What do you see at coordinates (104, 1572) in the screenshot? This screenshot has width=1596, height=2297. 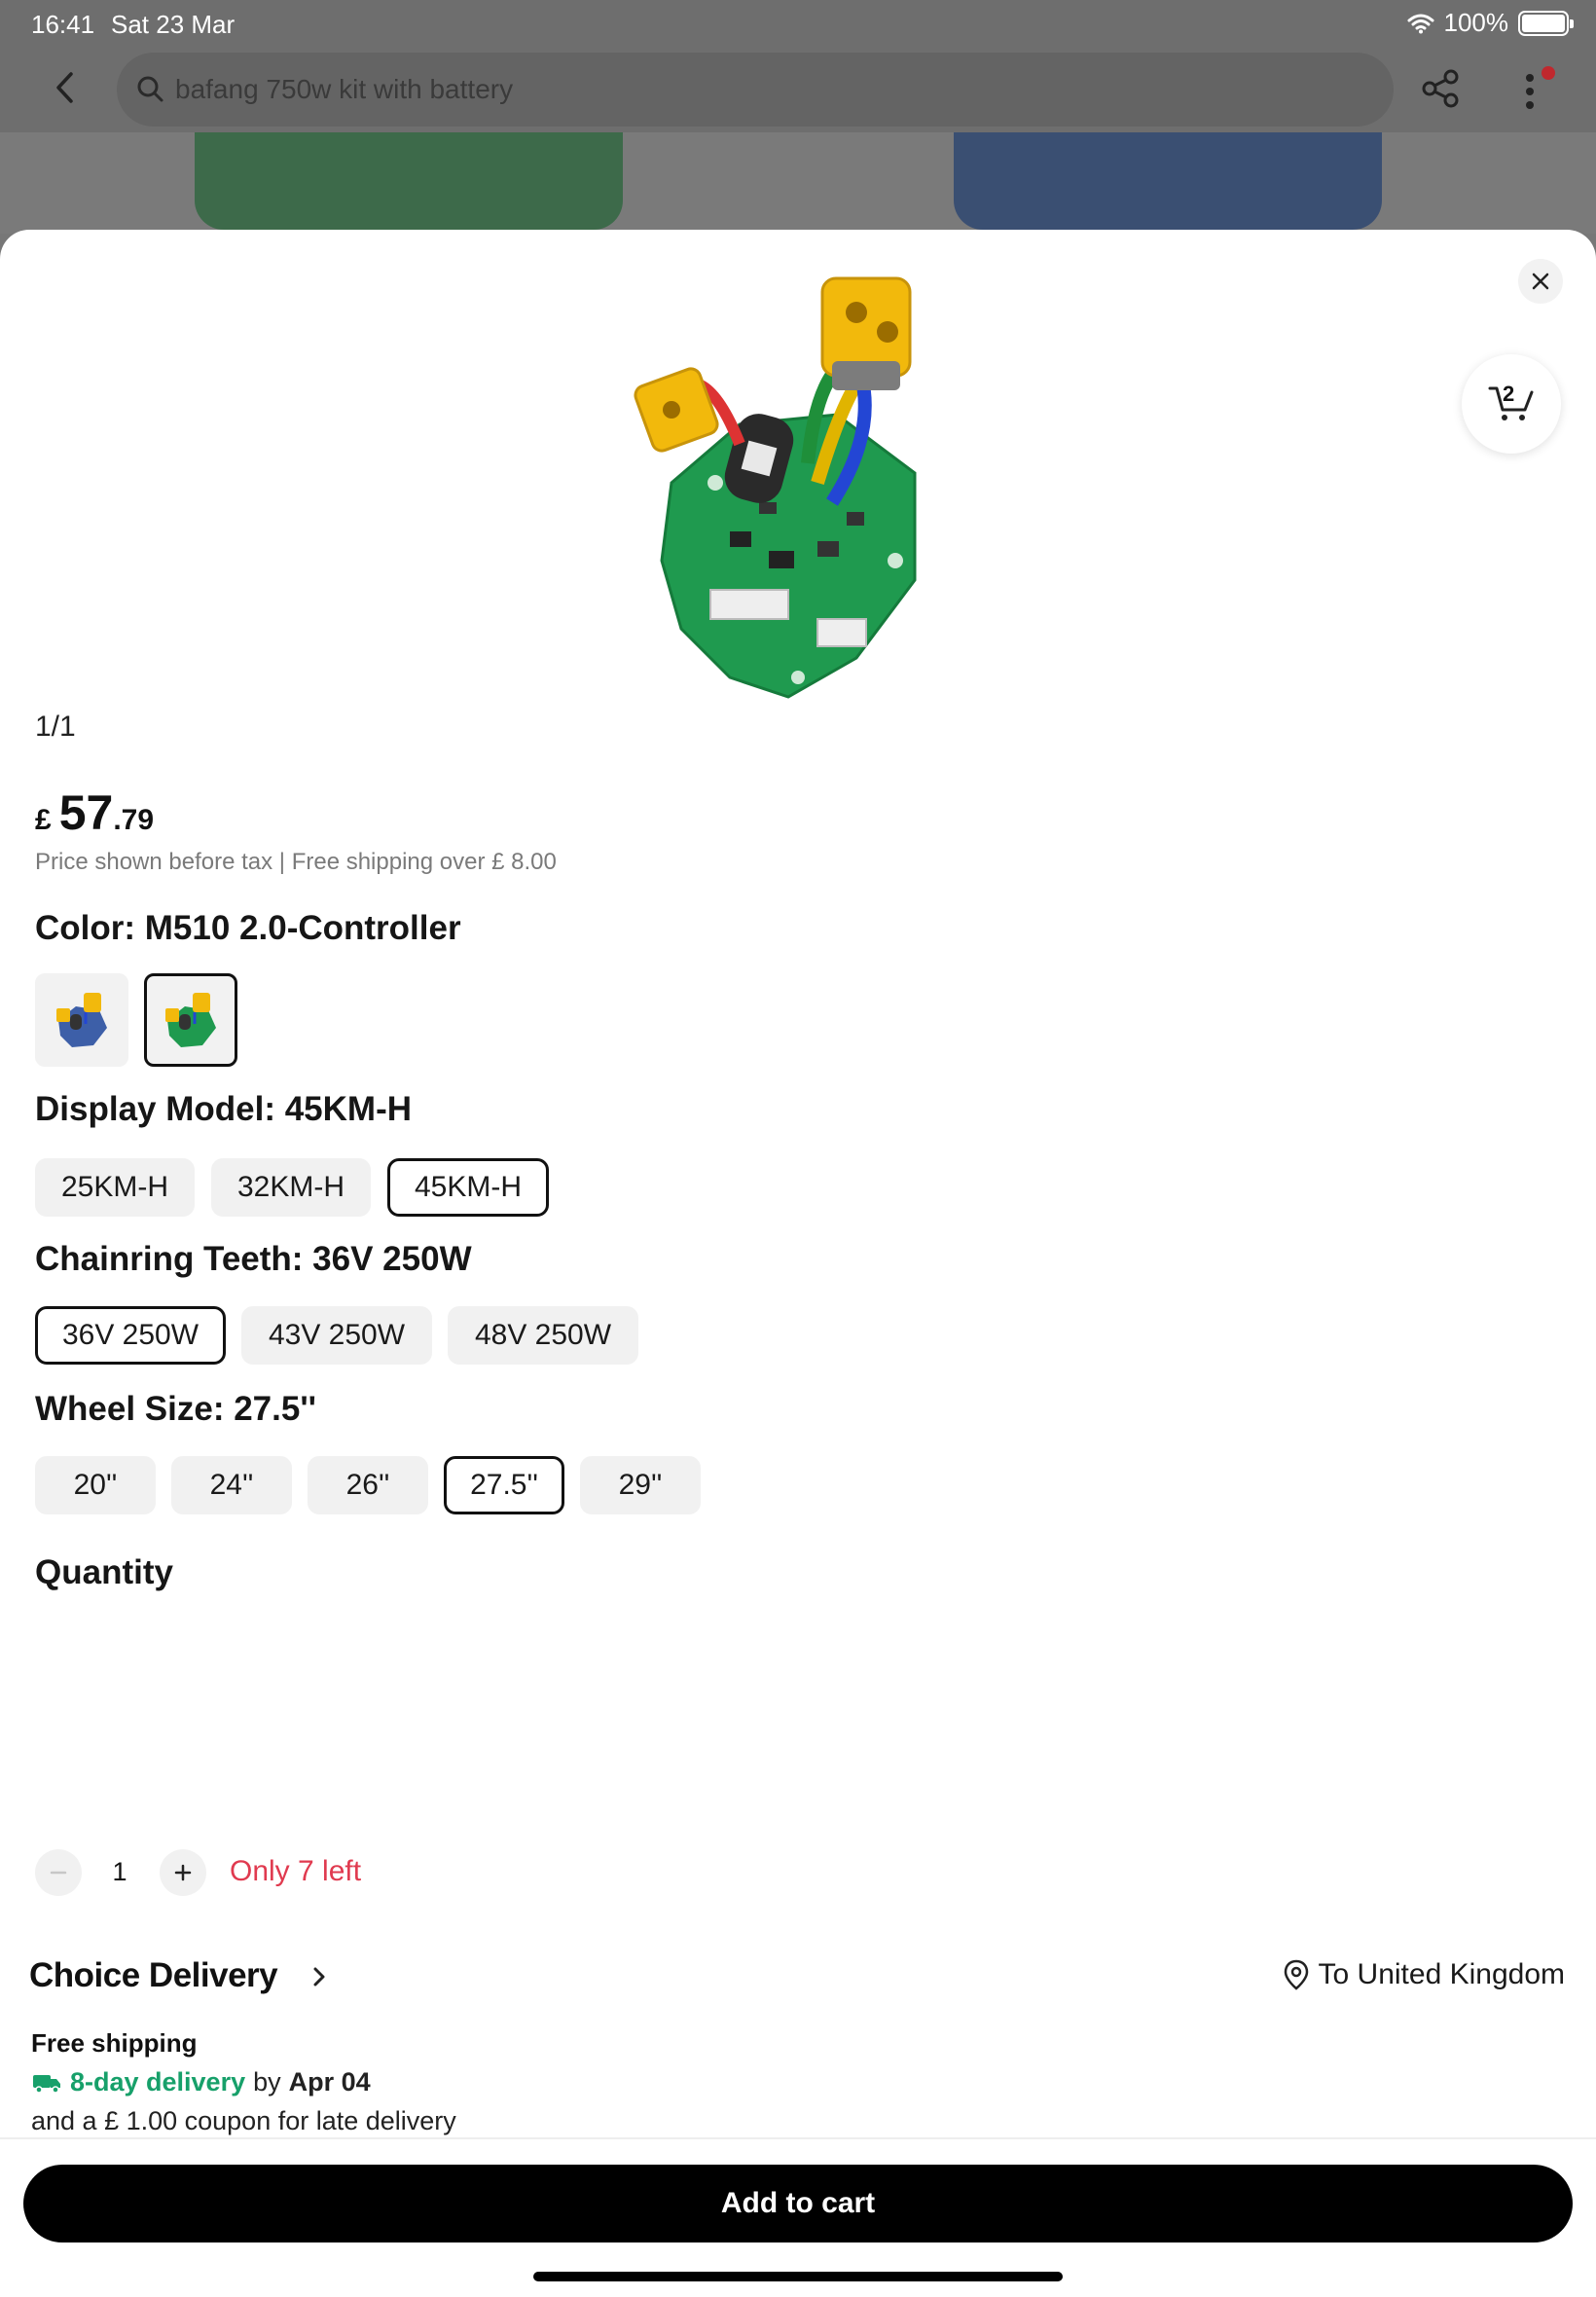 I see `quantity-title: Quantity` at bounding box center [104, 1572].